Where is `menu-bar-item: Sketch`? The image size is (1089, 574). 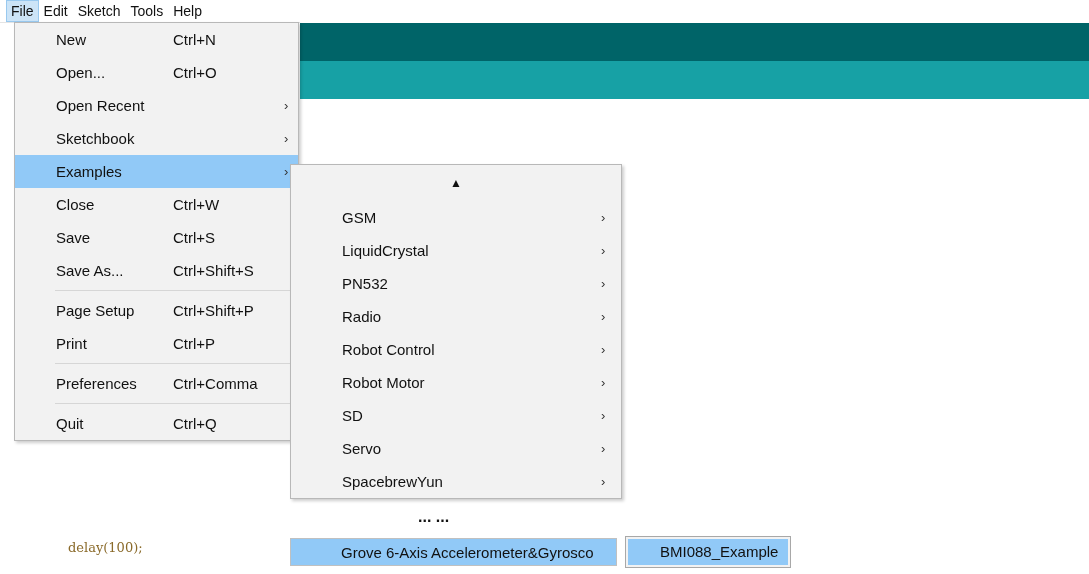 menu-bar-item: Sketch is located at coordinates (99, 11).